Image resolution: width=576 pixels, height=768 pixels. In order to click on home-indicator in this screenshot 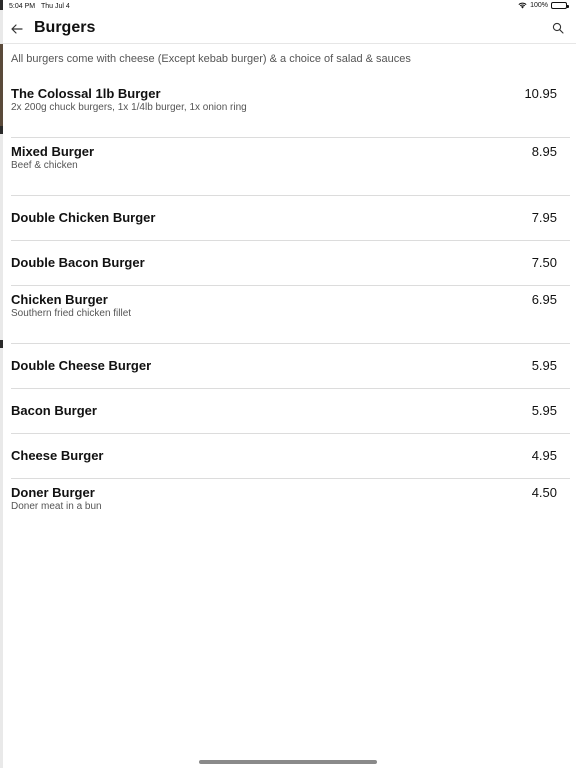, I will do `click(288, 762)`.